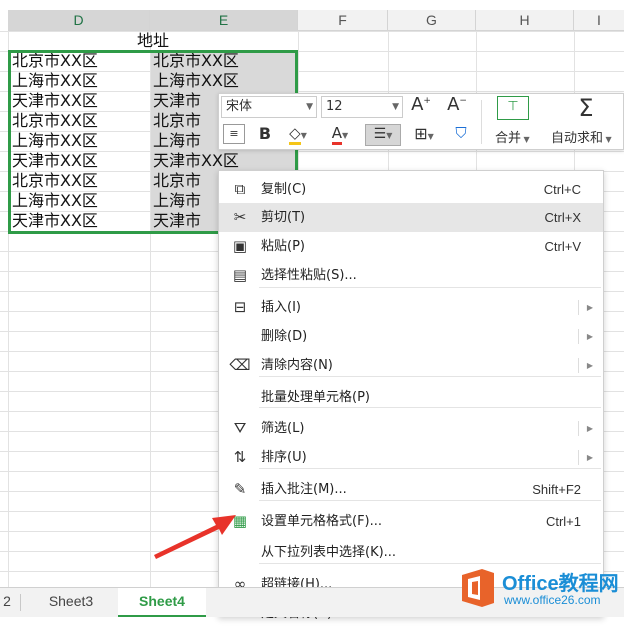 The width and height of the screenshot is (624, 628). What do you see at coordinates (223, 61) in the screenshot?
I see `cell-e: 北京市XX区` at bounding box center [223, 61].